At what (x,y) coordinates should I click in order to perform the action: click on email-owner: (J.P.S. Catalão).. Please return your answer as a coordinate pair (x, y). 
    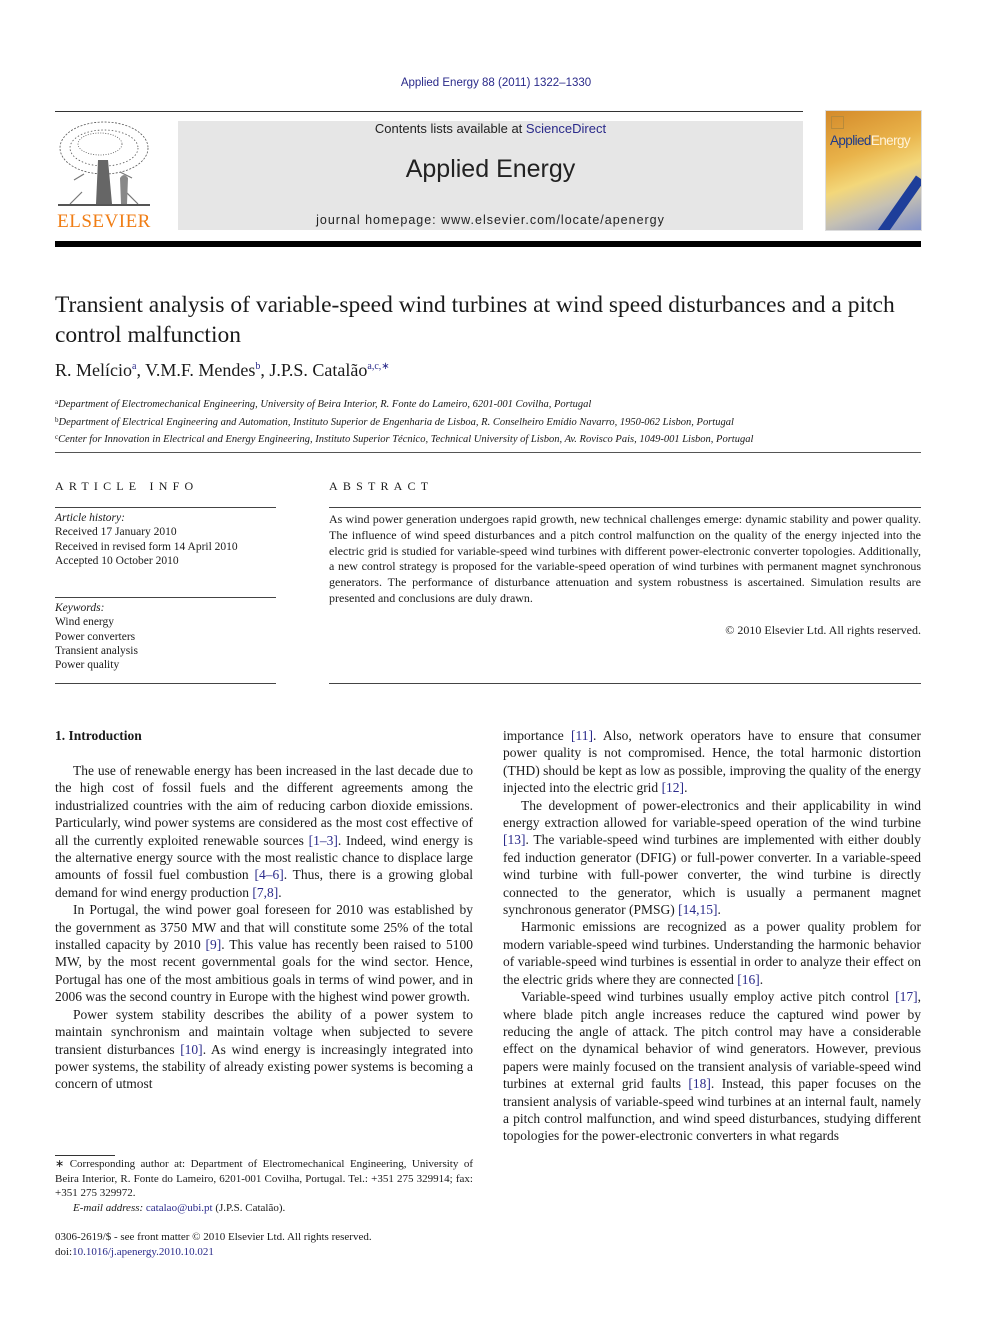
    Looking at the image, I should click on (249, 1207).